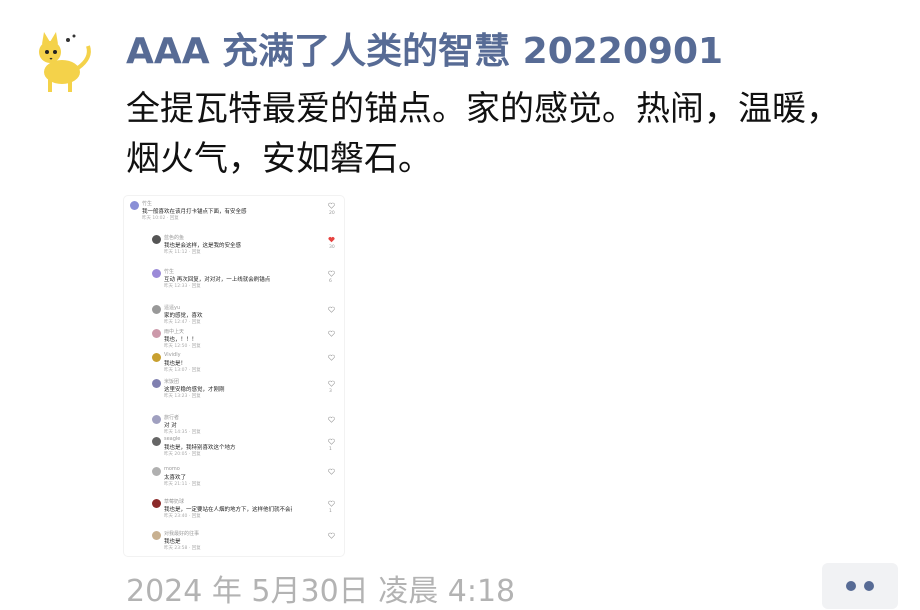 Image resolution: width=920 pixels, height=610 pixels. What do you see at coordinates (182, 548) in the screenshot?
I see `comment-meta: 昨天 23:58 · 回复` at bounding box center [182, 548].